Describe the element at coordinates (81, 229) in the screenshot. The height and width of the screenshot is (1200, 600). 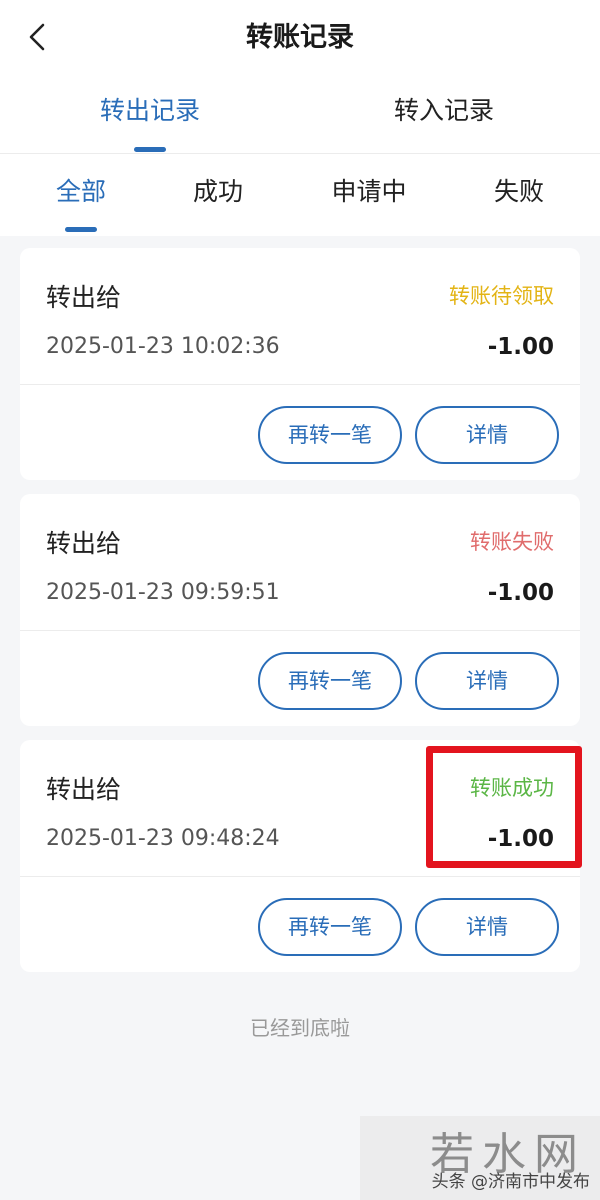
I see `filter-tab-indicator` at that location.